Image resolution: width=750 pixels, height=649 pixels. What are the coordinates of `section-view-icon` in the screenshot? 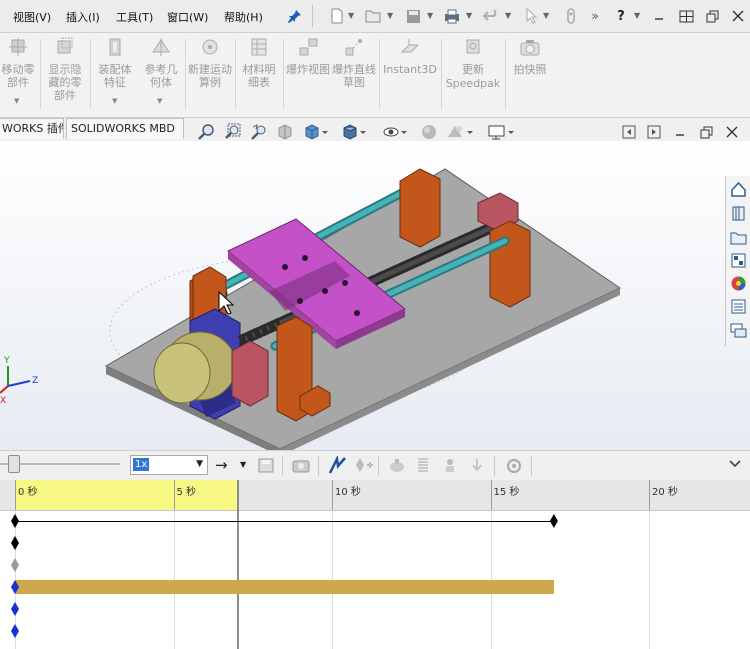 It's located at (285, 132).